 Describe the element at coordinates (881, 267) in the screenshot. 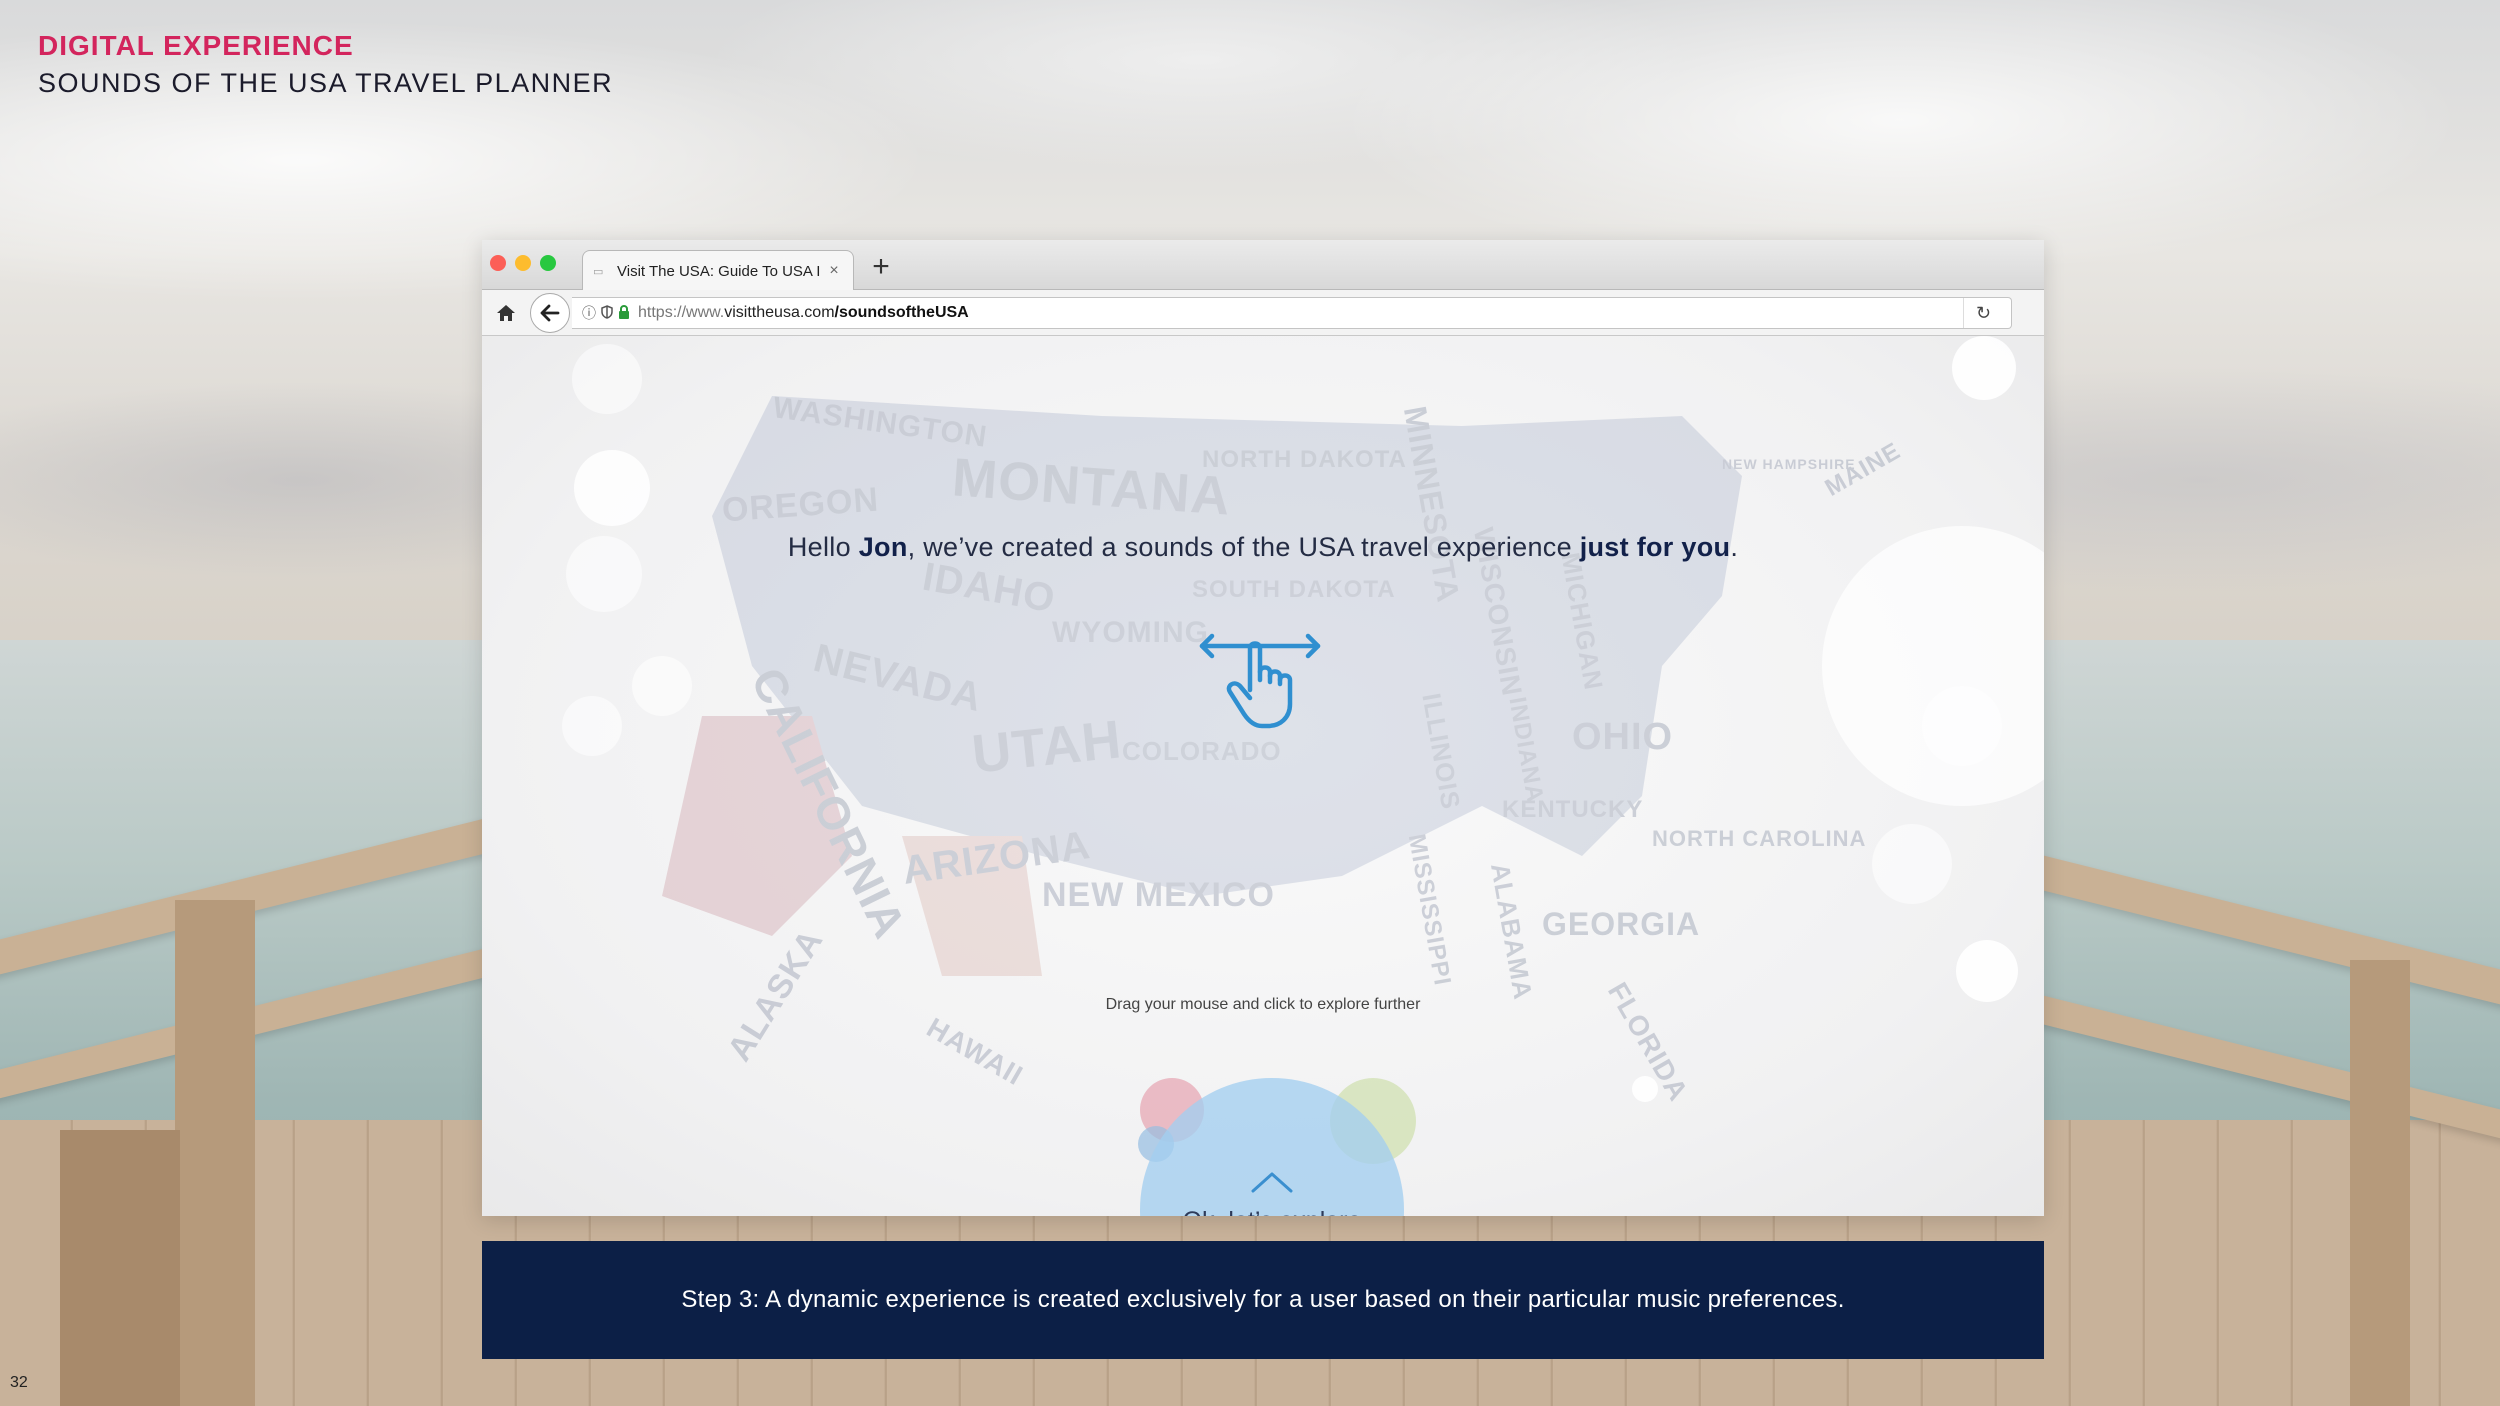

I see `plus-icon: +` at that location.